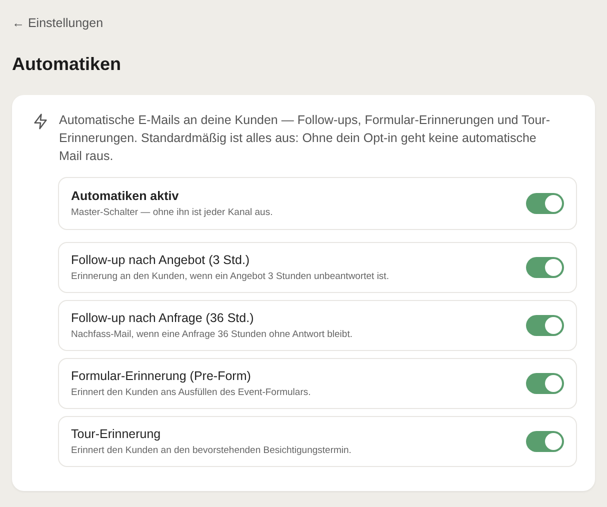  What do you see at coordinates (211, 450) in the screenshot?
I see `setting-description: Erinnert den Kunden an den bevorstehenden Besichtigungstermin.` at bounding box center [211, 450].